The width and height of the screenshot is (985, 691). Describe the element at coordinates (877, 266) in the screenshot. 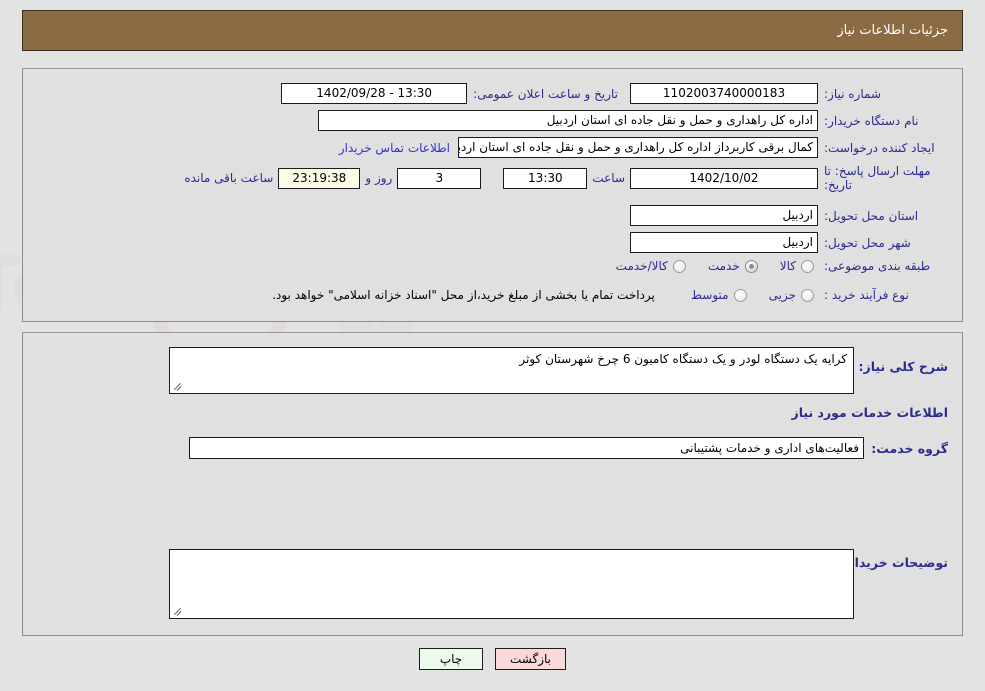

I see `category-label: طبقه بندی موضوعی:` at that location.